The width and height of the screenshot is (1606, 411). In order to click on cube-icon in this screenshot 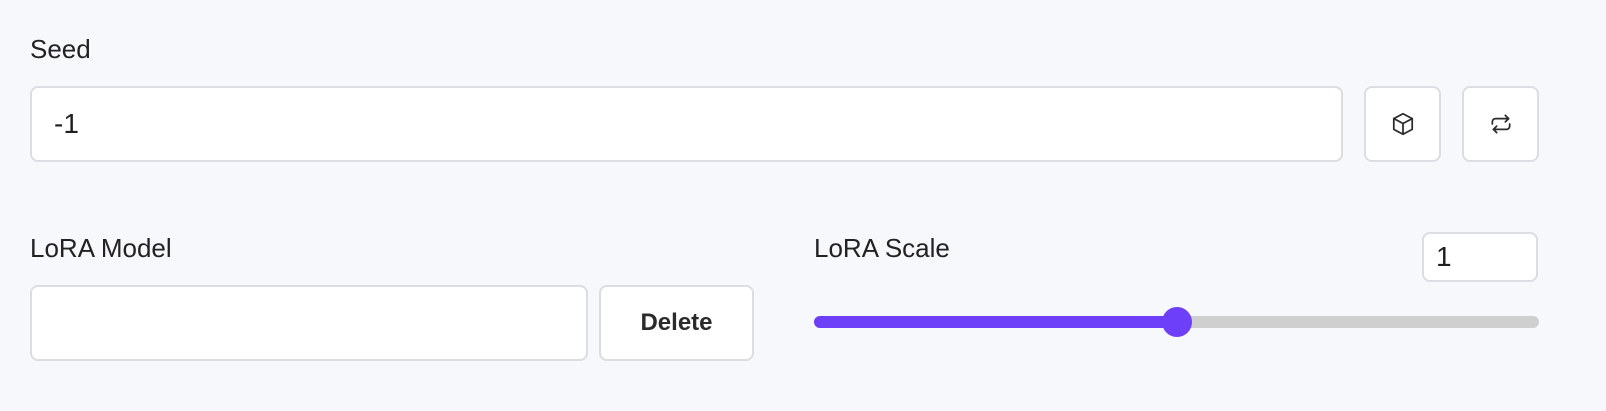, I will do `click(1403, 124)`.